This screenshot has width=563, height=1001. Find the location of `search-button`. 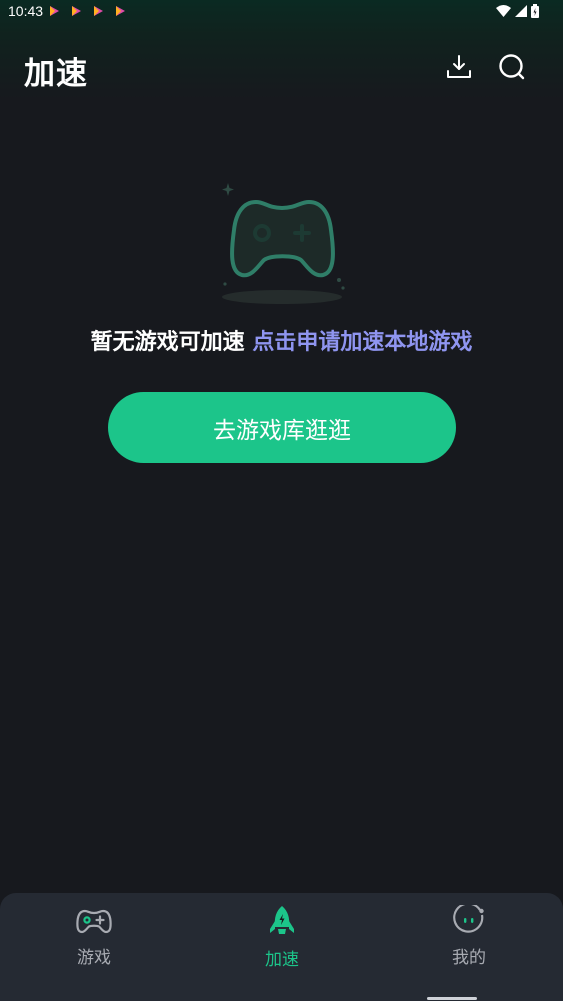

search-button is located at coordinates (512, 67).